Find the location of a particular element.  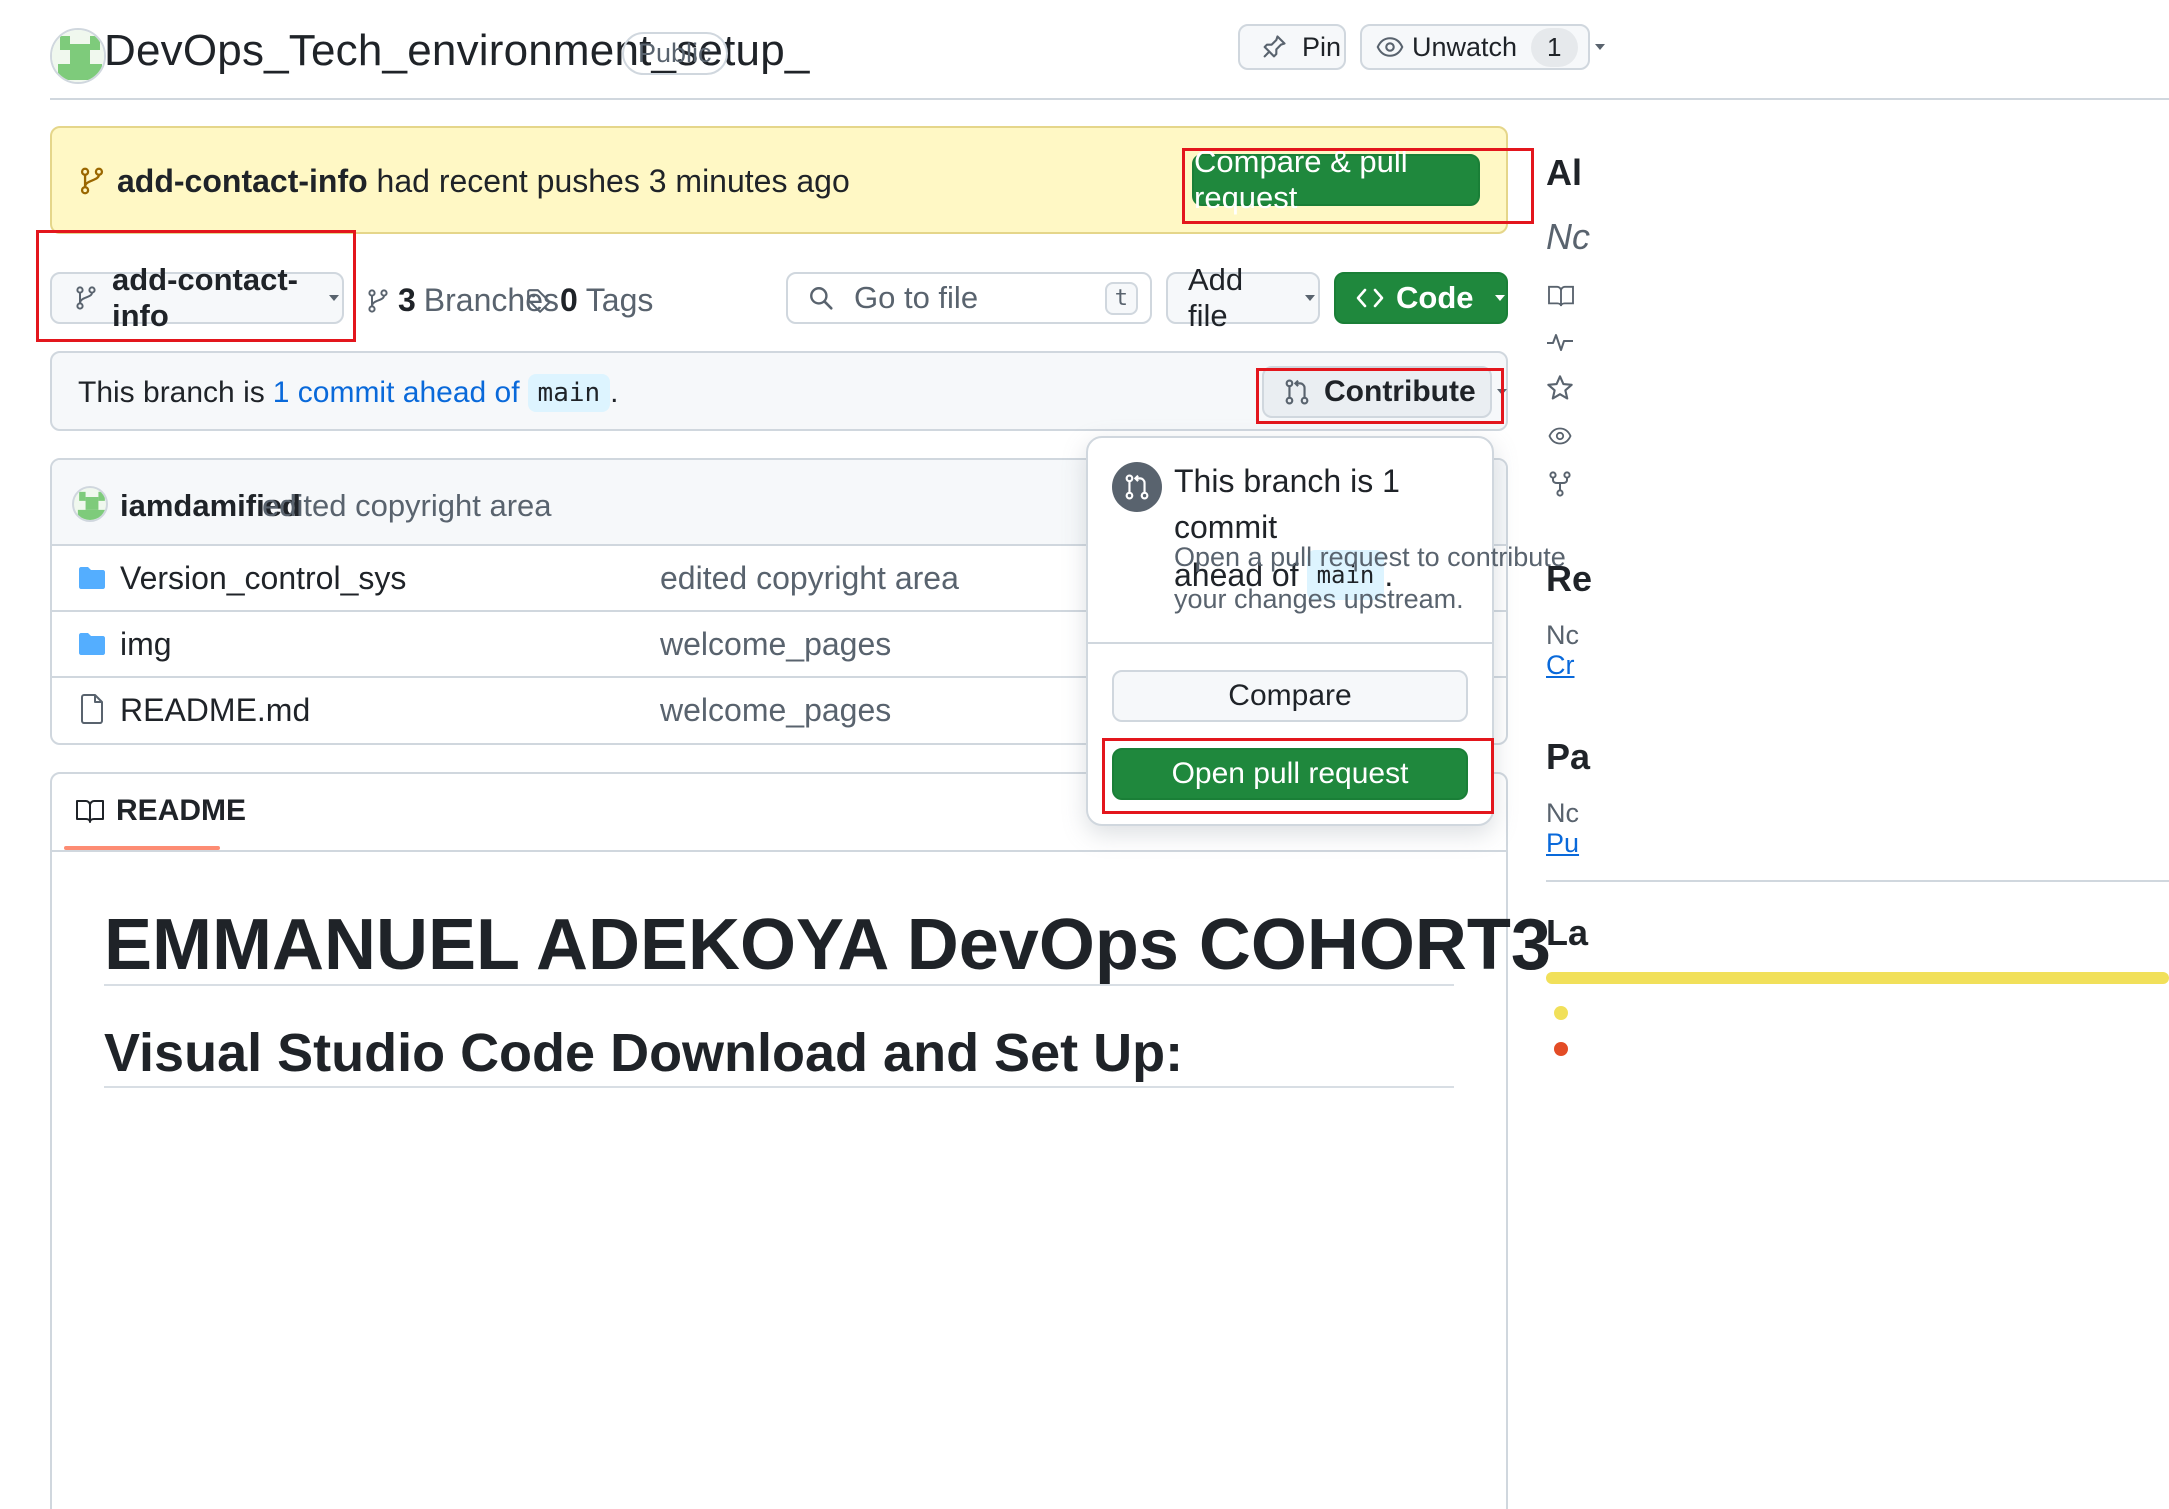

highlight-box-compare is located at coordinates (1358, 186).